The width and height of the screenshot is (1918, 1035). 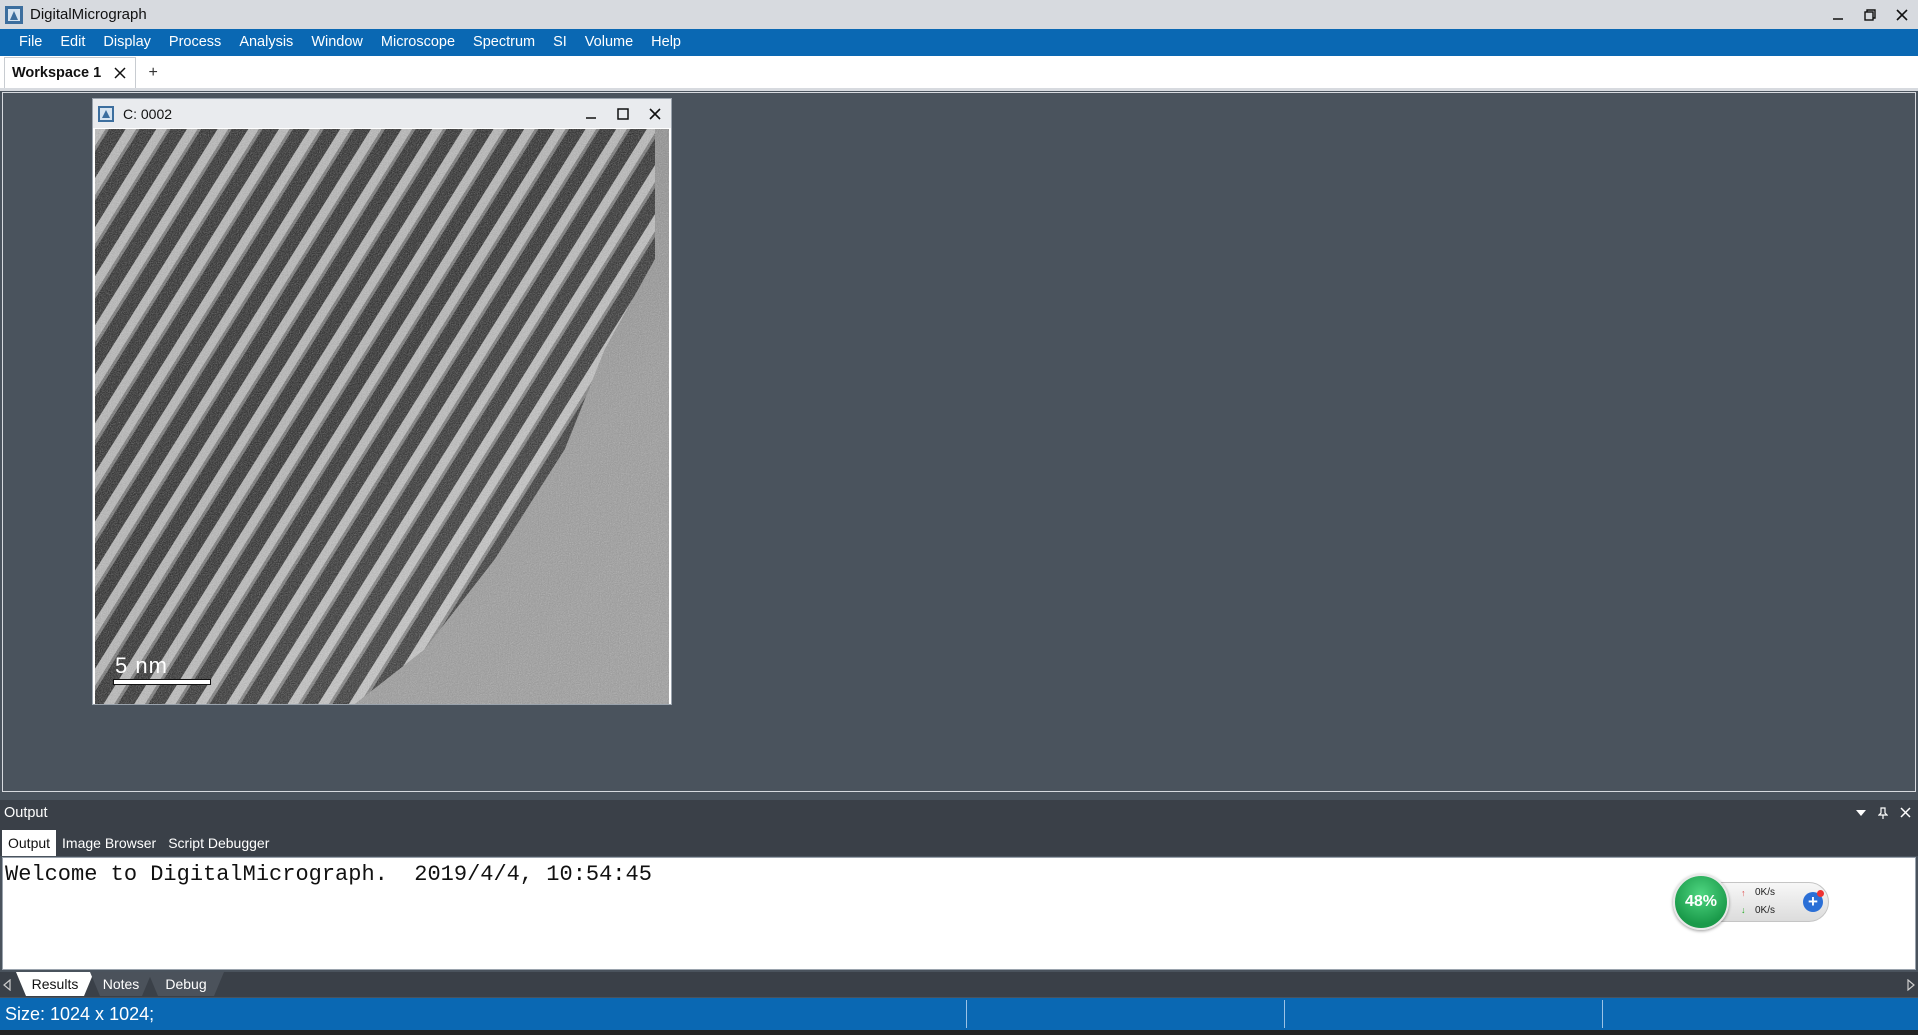 I want to click on menu-edit: Edit, so click(x=72, y=42).